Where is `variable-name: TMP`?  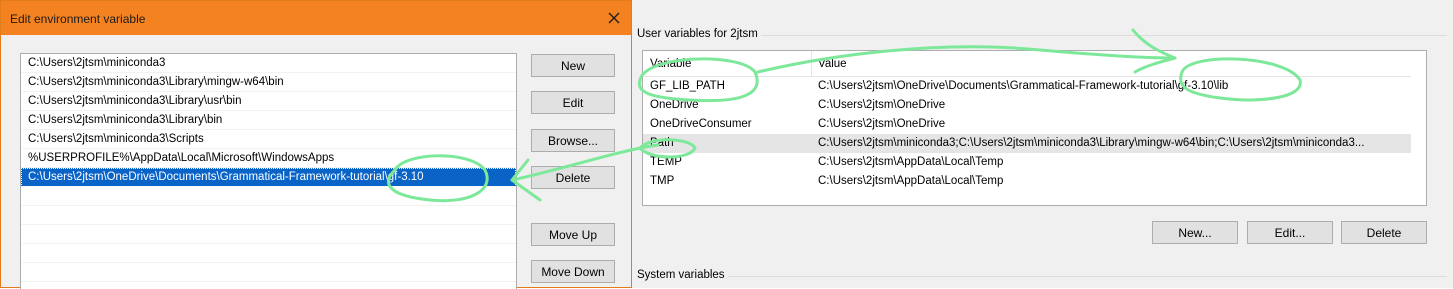
variable-name: TMP is located at coordinates (662, 181).